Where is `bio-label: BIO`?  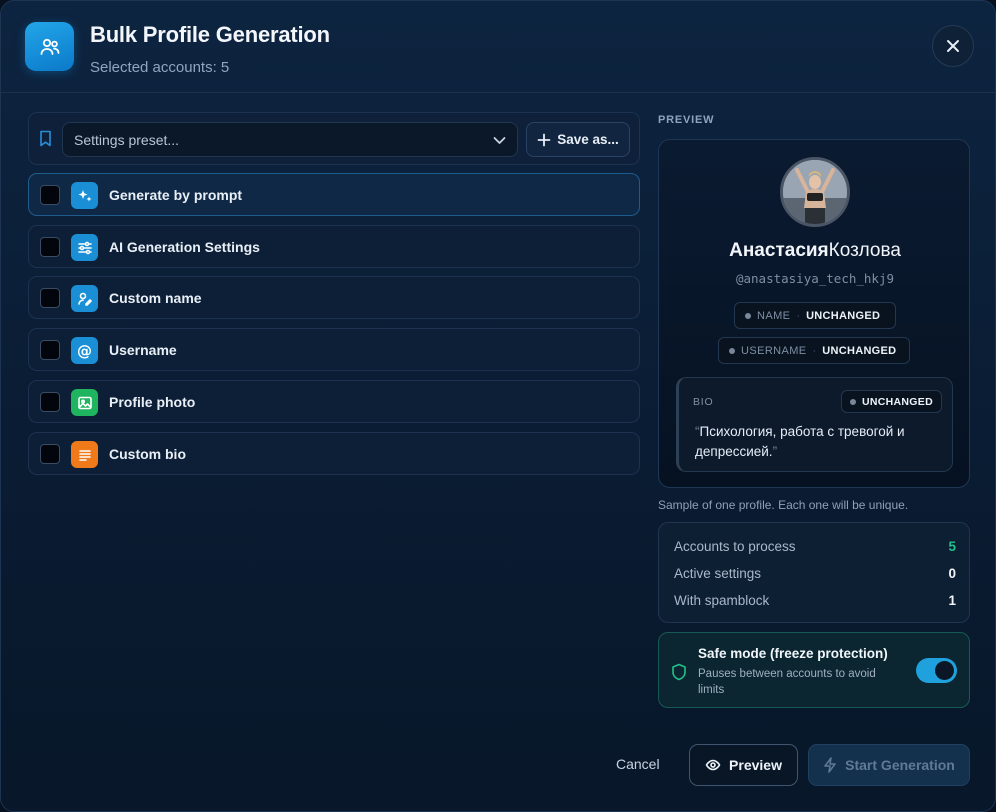
bio-label: BIO is located at coordinates (703, 402).